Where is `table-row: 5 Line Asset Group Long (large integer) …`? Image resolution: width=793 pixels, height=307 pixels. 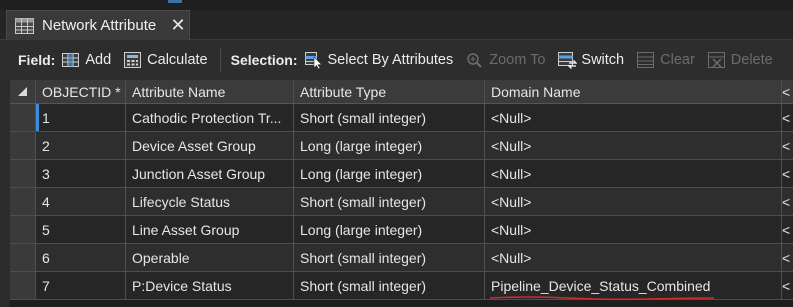
table-row: 5 Line Asset Group Long (large integer) … is located at coordinates (401, 230).